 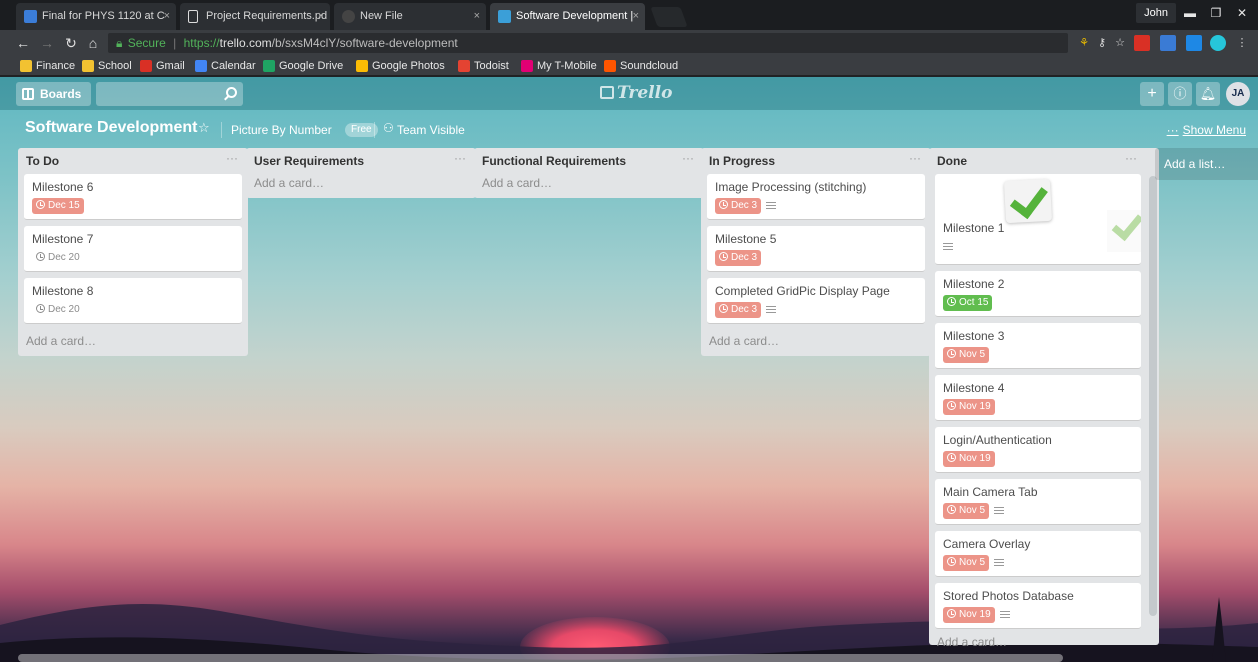 I want to click on bookmark-school: School, so click(x=106, y=66).